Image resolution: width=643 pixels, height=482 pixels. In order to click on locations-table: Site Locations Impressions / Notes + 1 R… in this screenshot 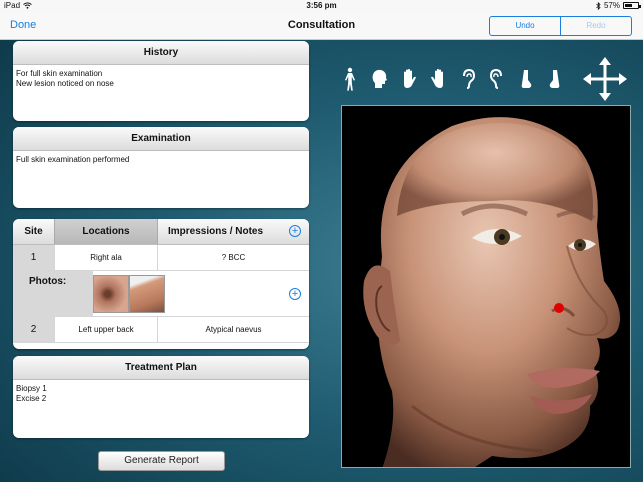, I will do `click(161, 284)`.